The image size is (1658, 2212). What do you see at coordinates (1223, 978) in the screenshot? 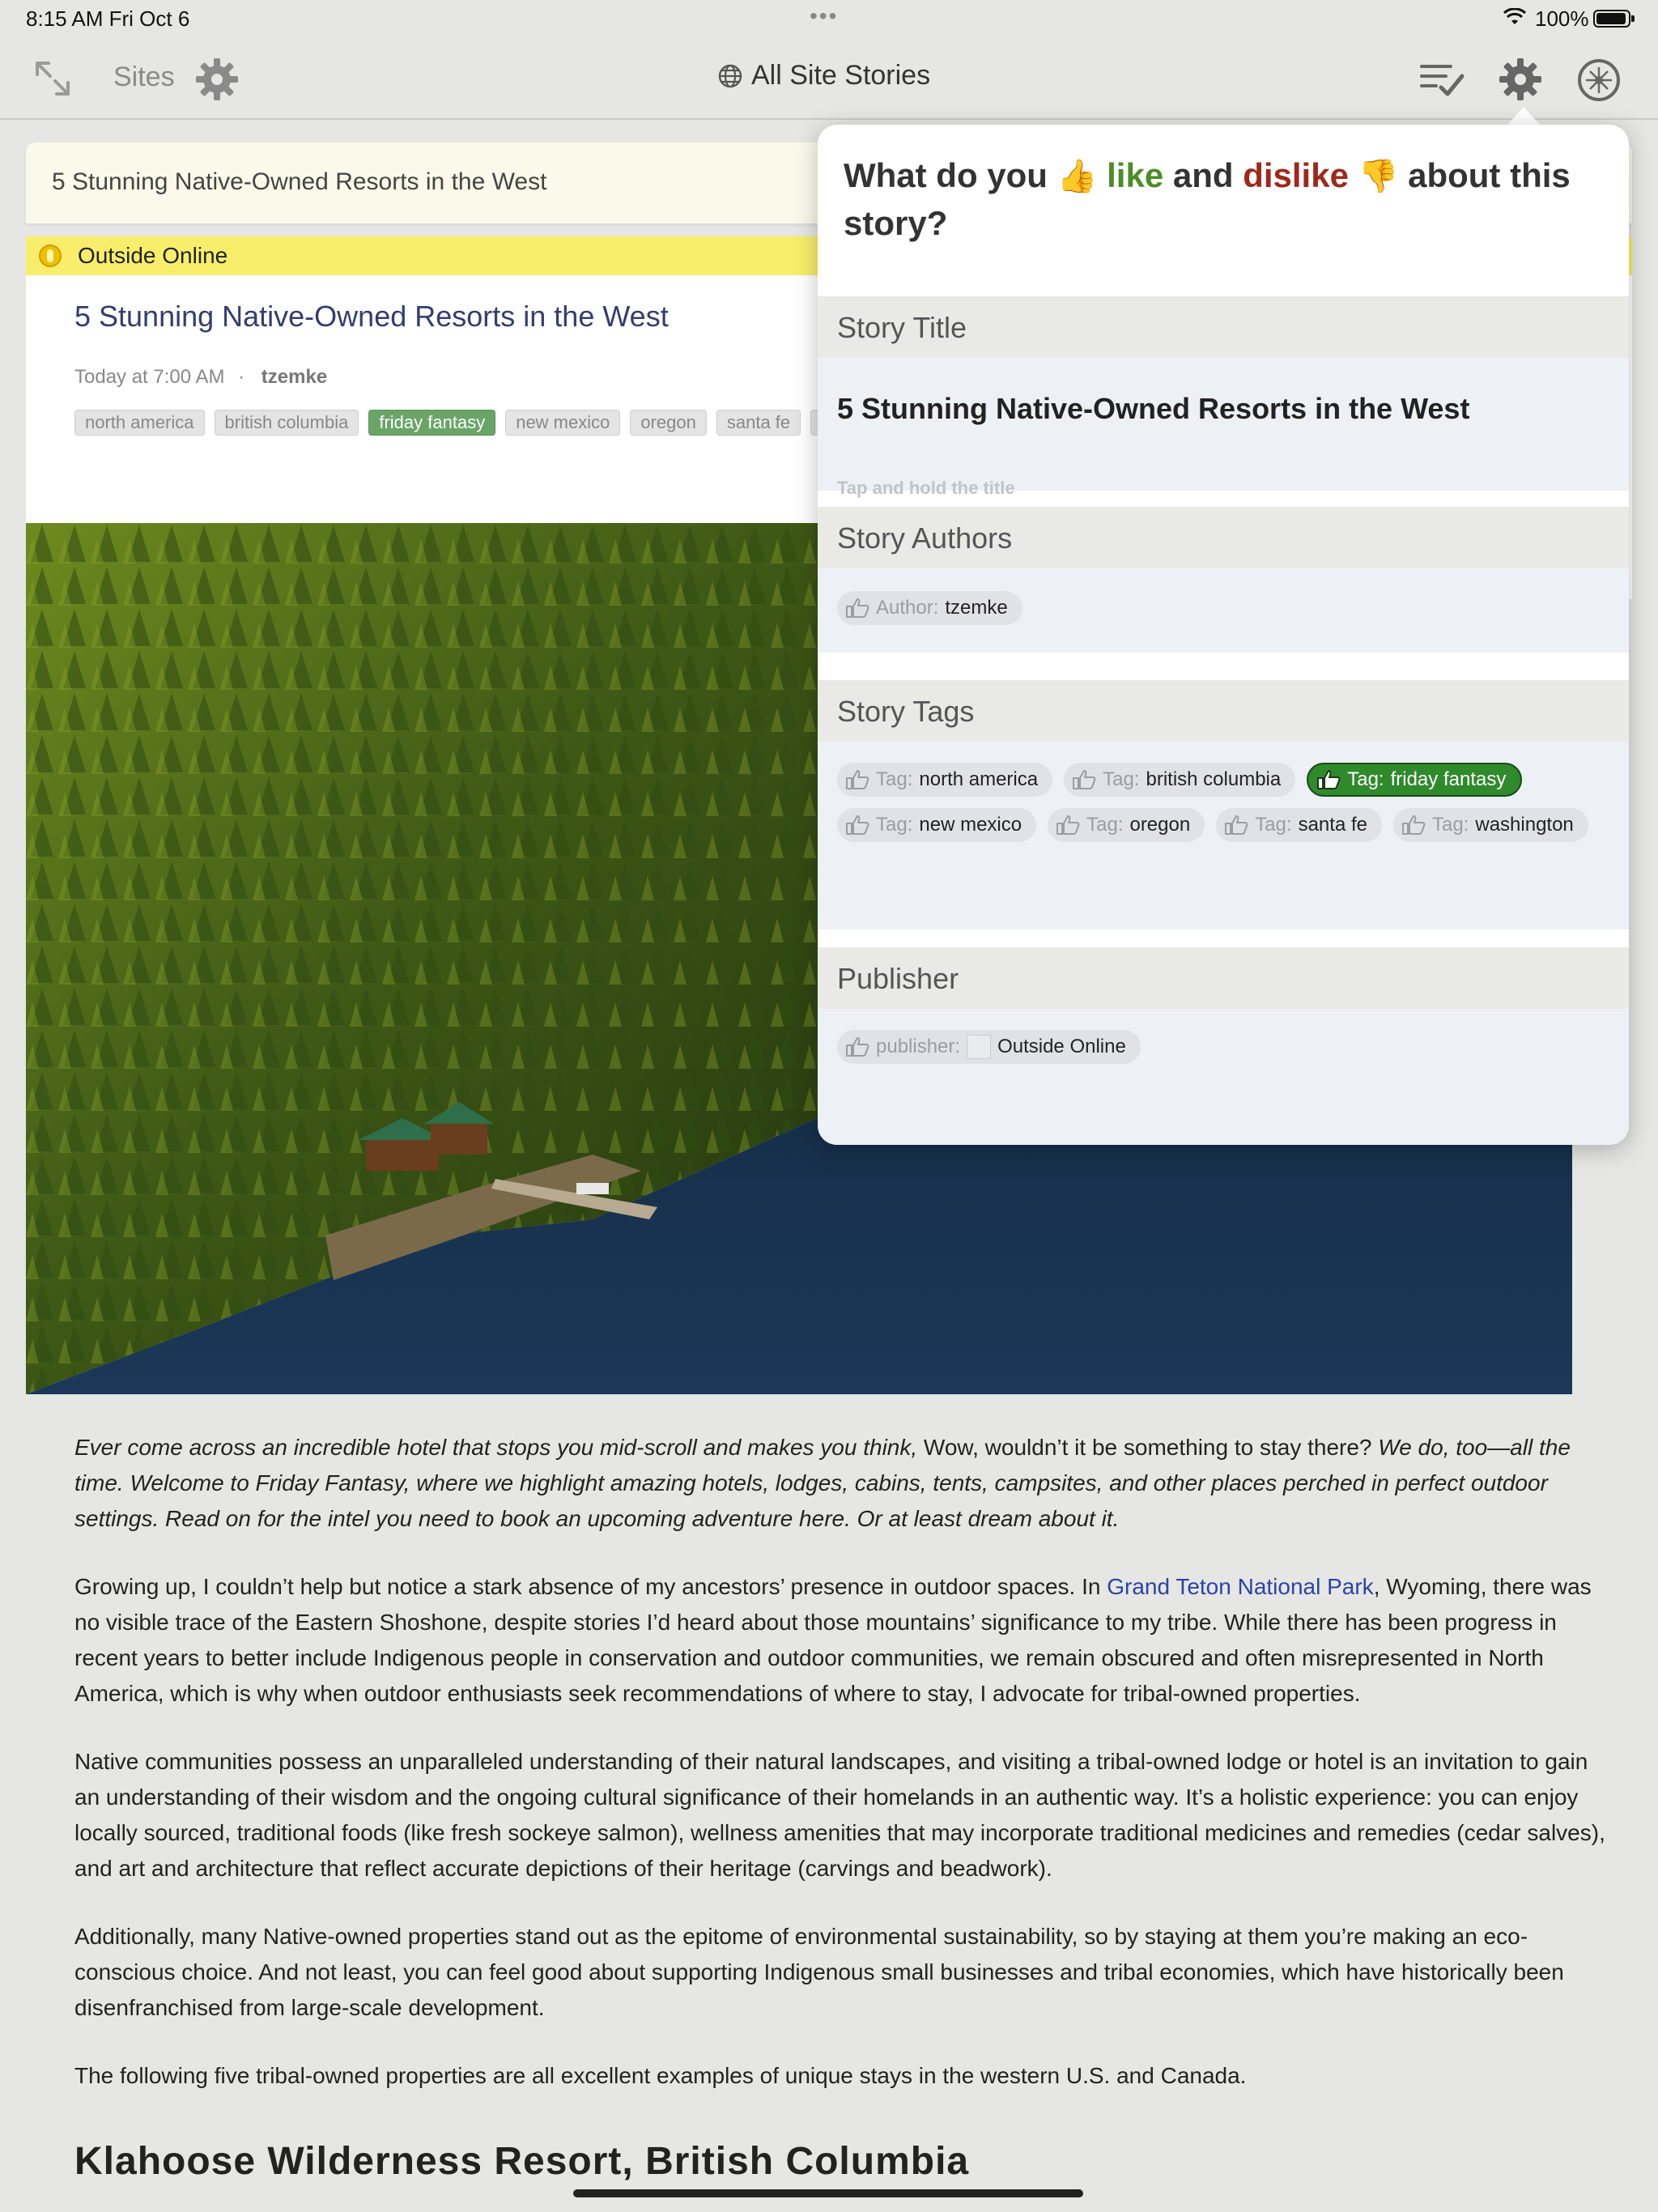
I see `section-publisher: Publisher` at bounding box center [1223, 978].